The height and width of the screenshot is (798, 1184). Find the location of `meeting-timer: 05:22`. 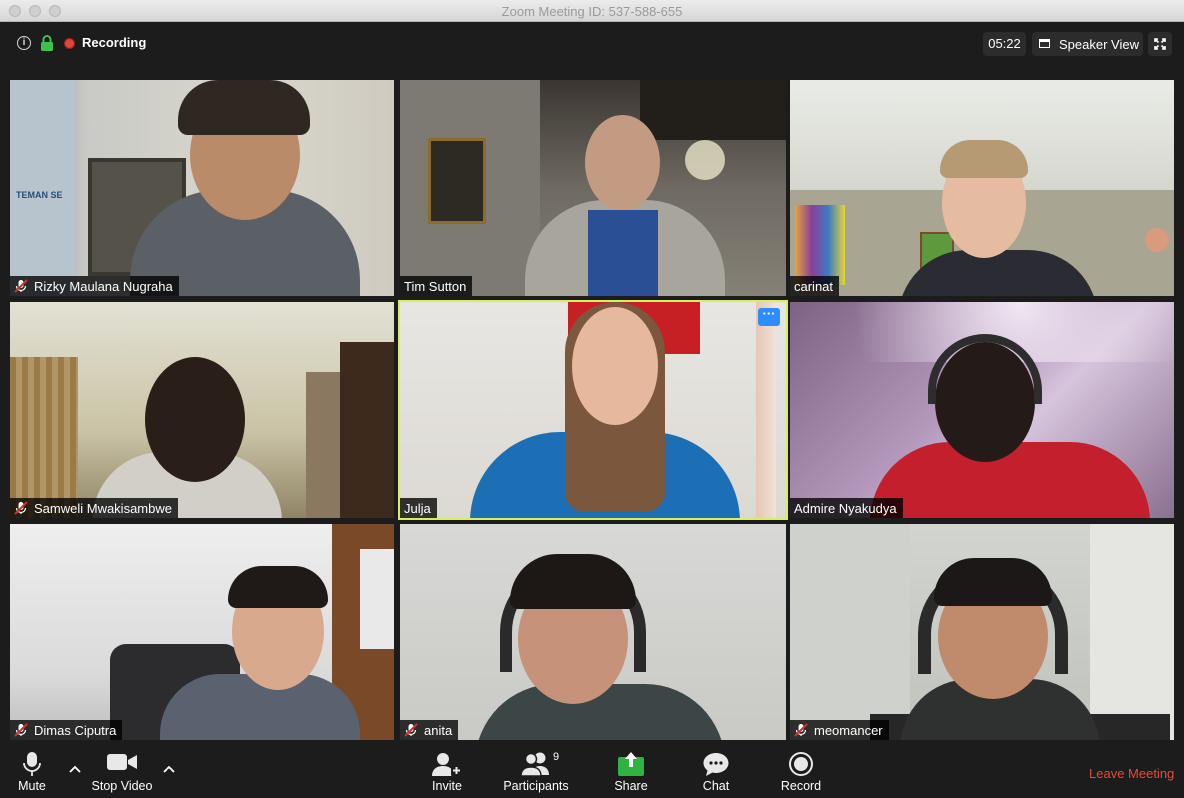

meeting-timer: 05:22 is located at coordinates (1004, 44).